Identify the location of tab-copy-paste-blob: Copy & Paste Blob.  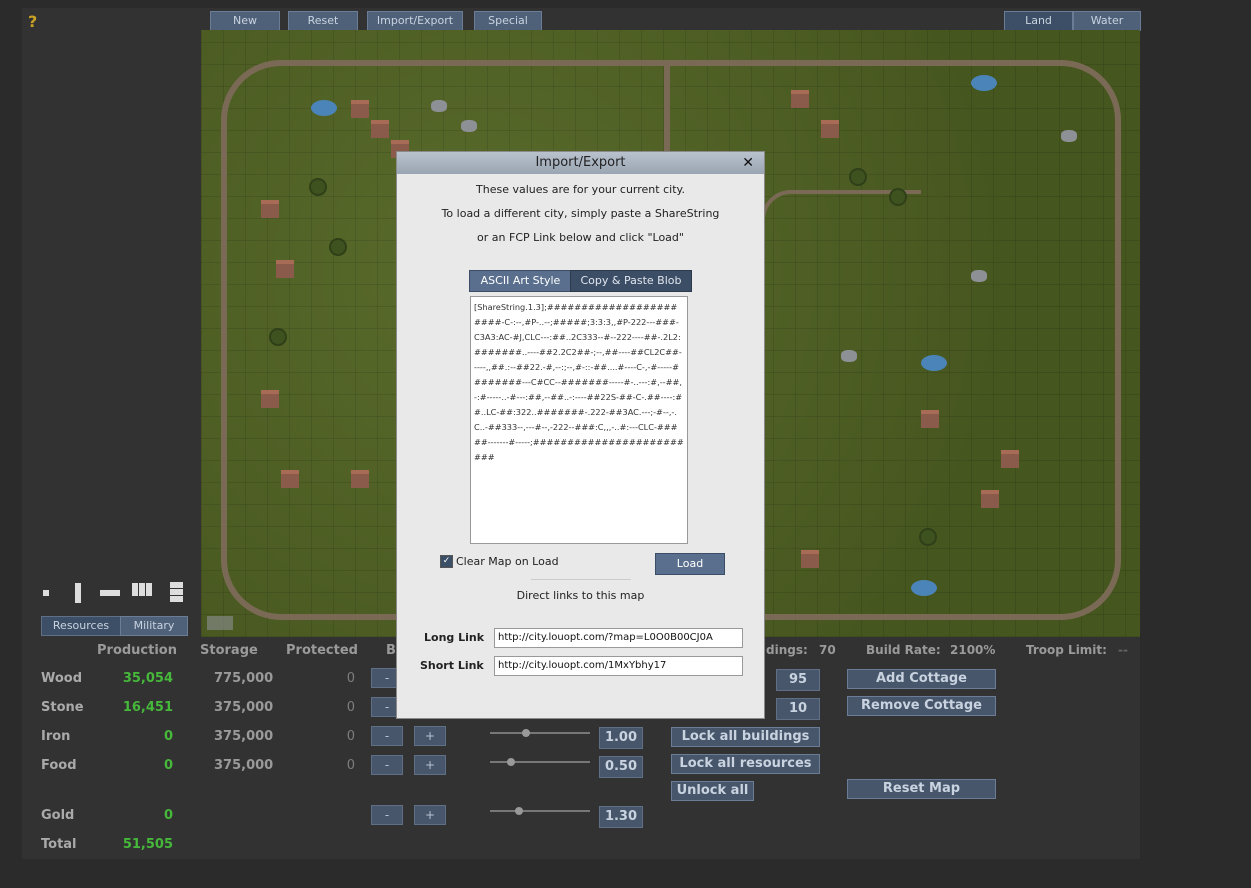
(631, 281).